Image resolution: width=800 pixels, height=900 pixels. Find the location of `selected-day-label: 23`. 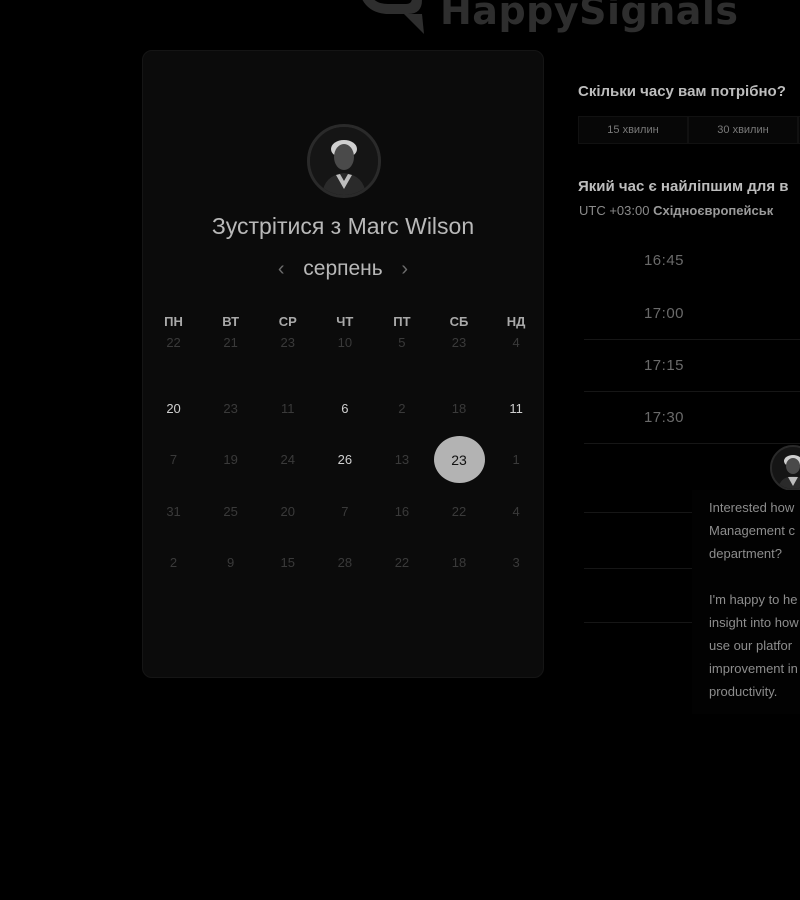

selected-day-label: 23 is located at coordinates (459, 460).